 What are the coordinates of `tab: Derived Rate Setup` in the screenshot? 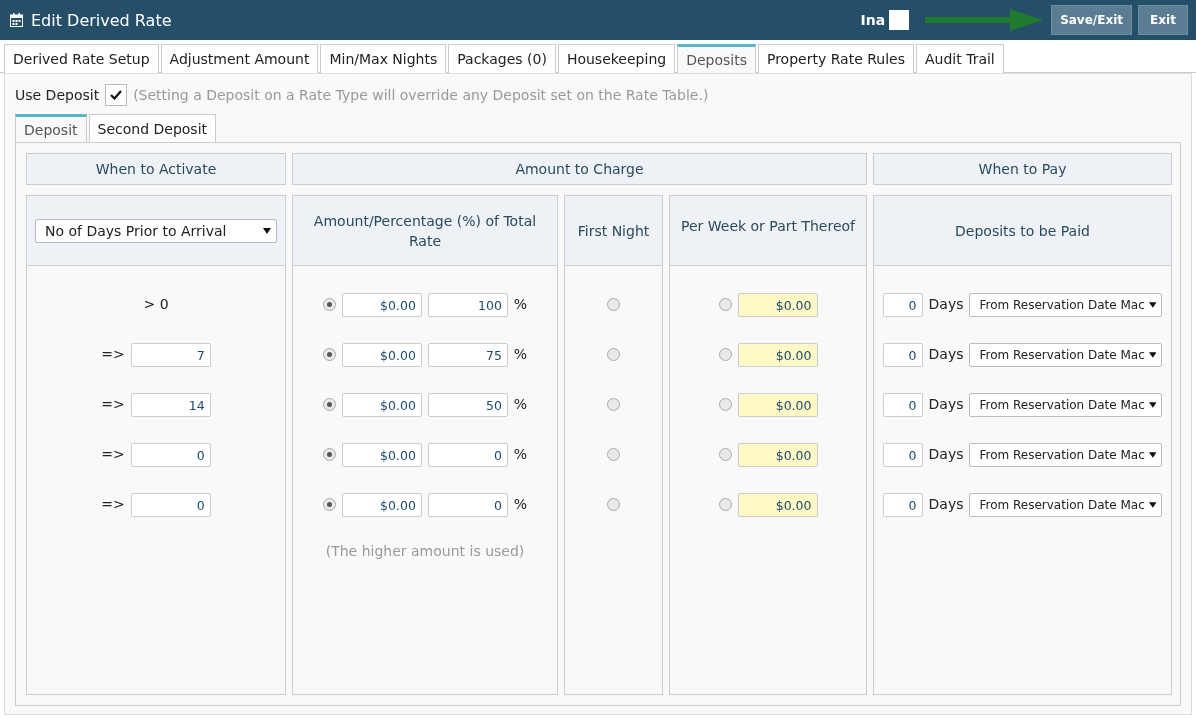 It's located at (81, 58).